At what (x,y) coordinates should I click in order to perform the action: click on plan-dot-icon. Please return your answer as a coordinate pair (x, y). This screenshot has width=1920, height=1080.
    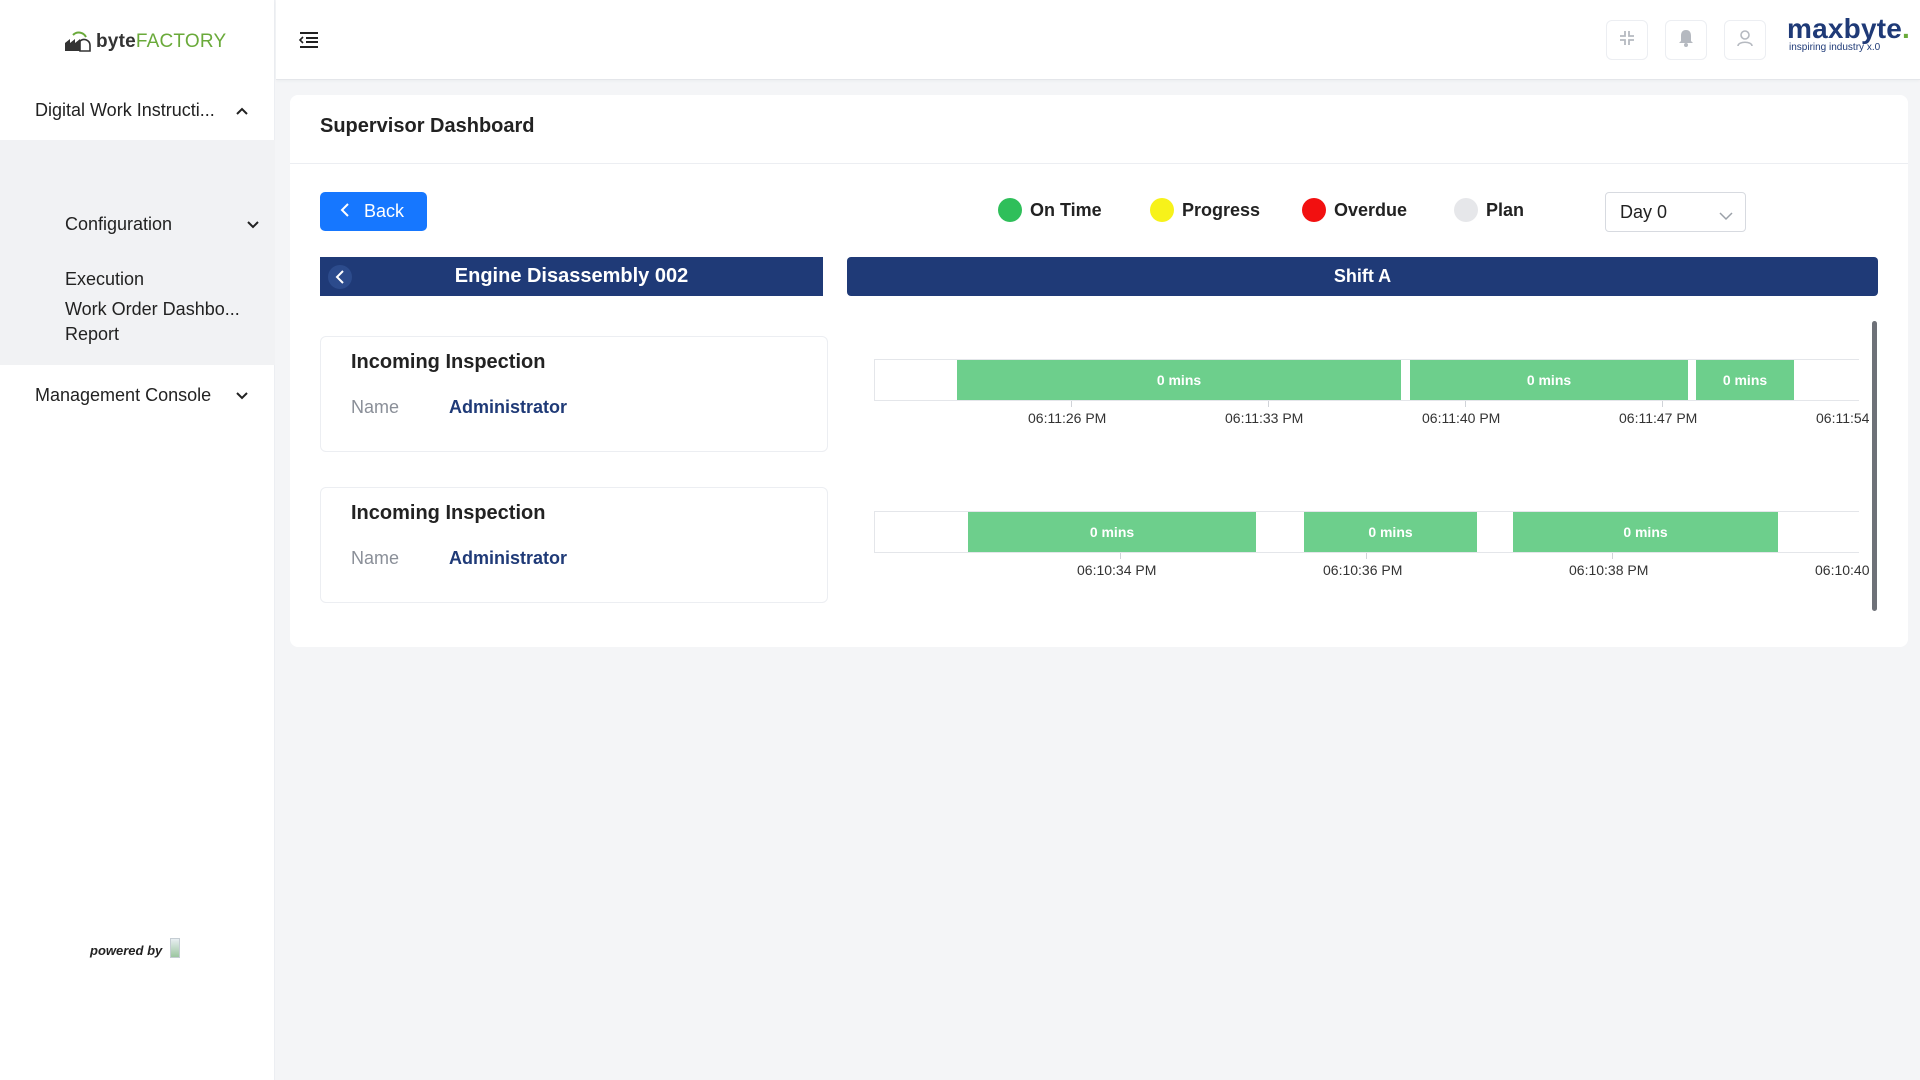
    Looking at the image, I should click on (1466, 210).